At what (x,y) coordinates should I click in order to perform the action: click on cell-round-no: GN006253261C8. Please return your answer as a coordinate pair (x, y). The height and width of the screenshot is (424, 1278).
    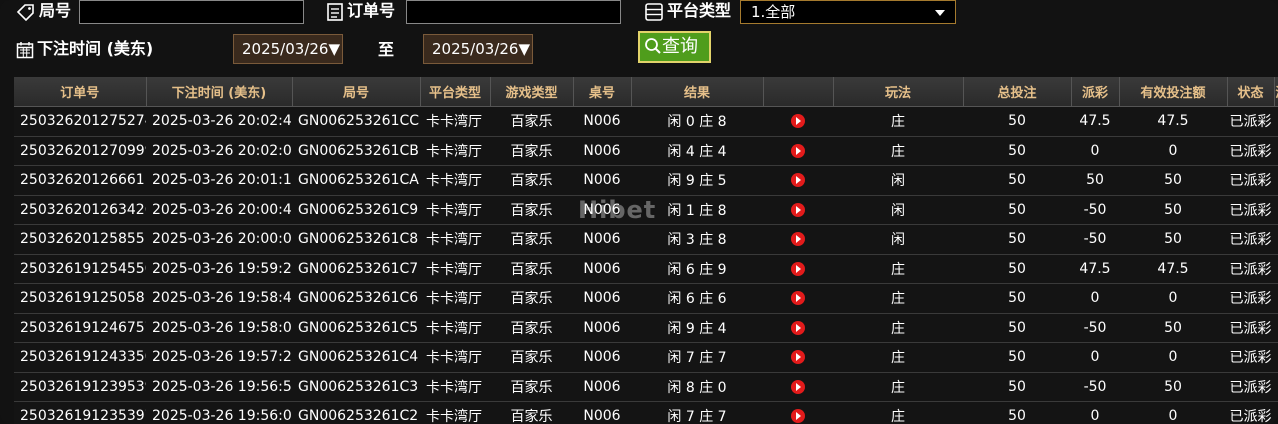
    Looking at the image, I should click on (356, 239).